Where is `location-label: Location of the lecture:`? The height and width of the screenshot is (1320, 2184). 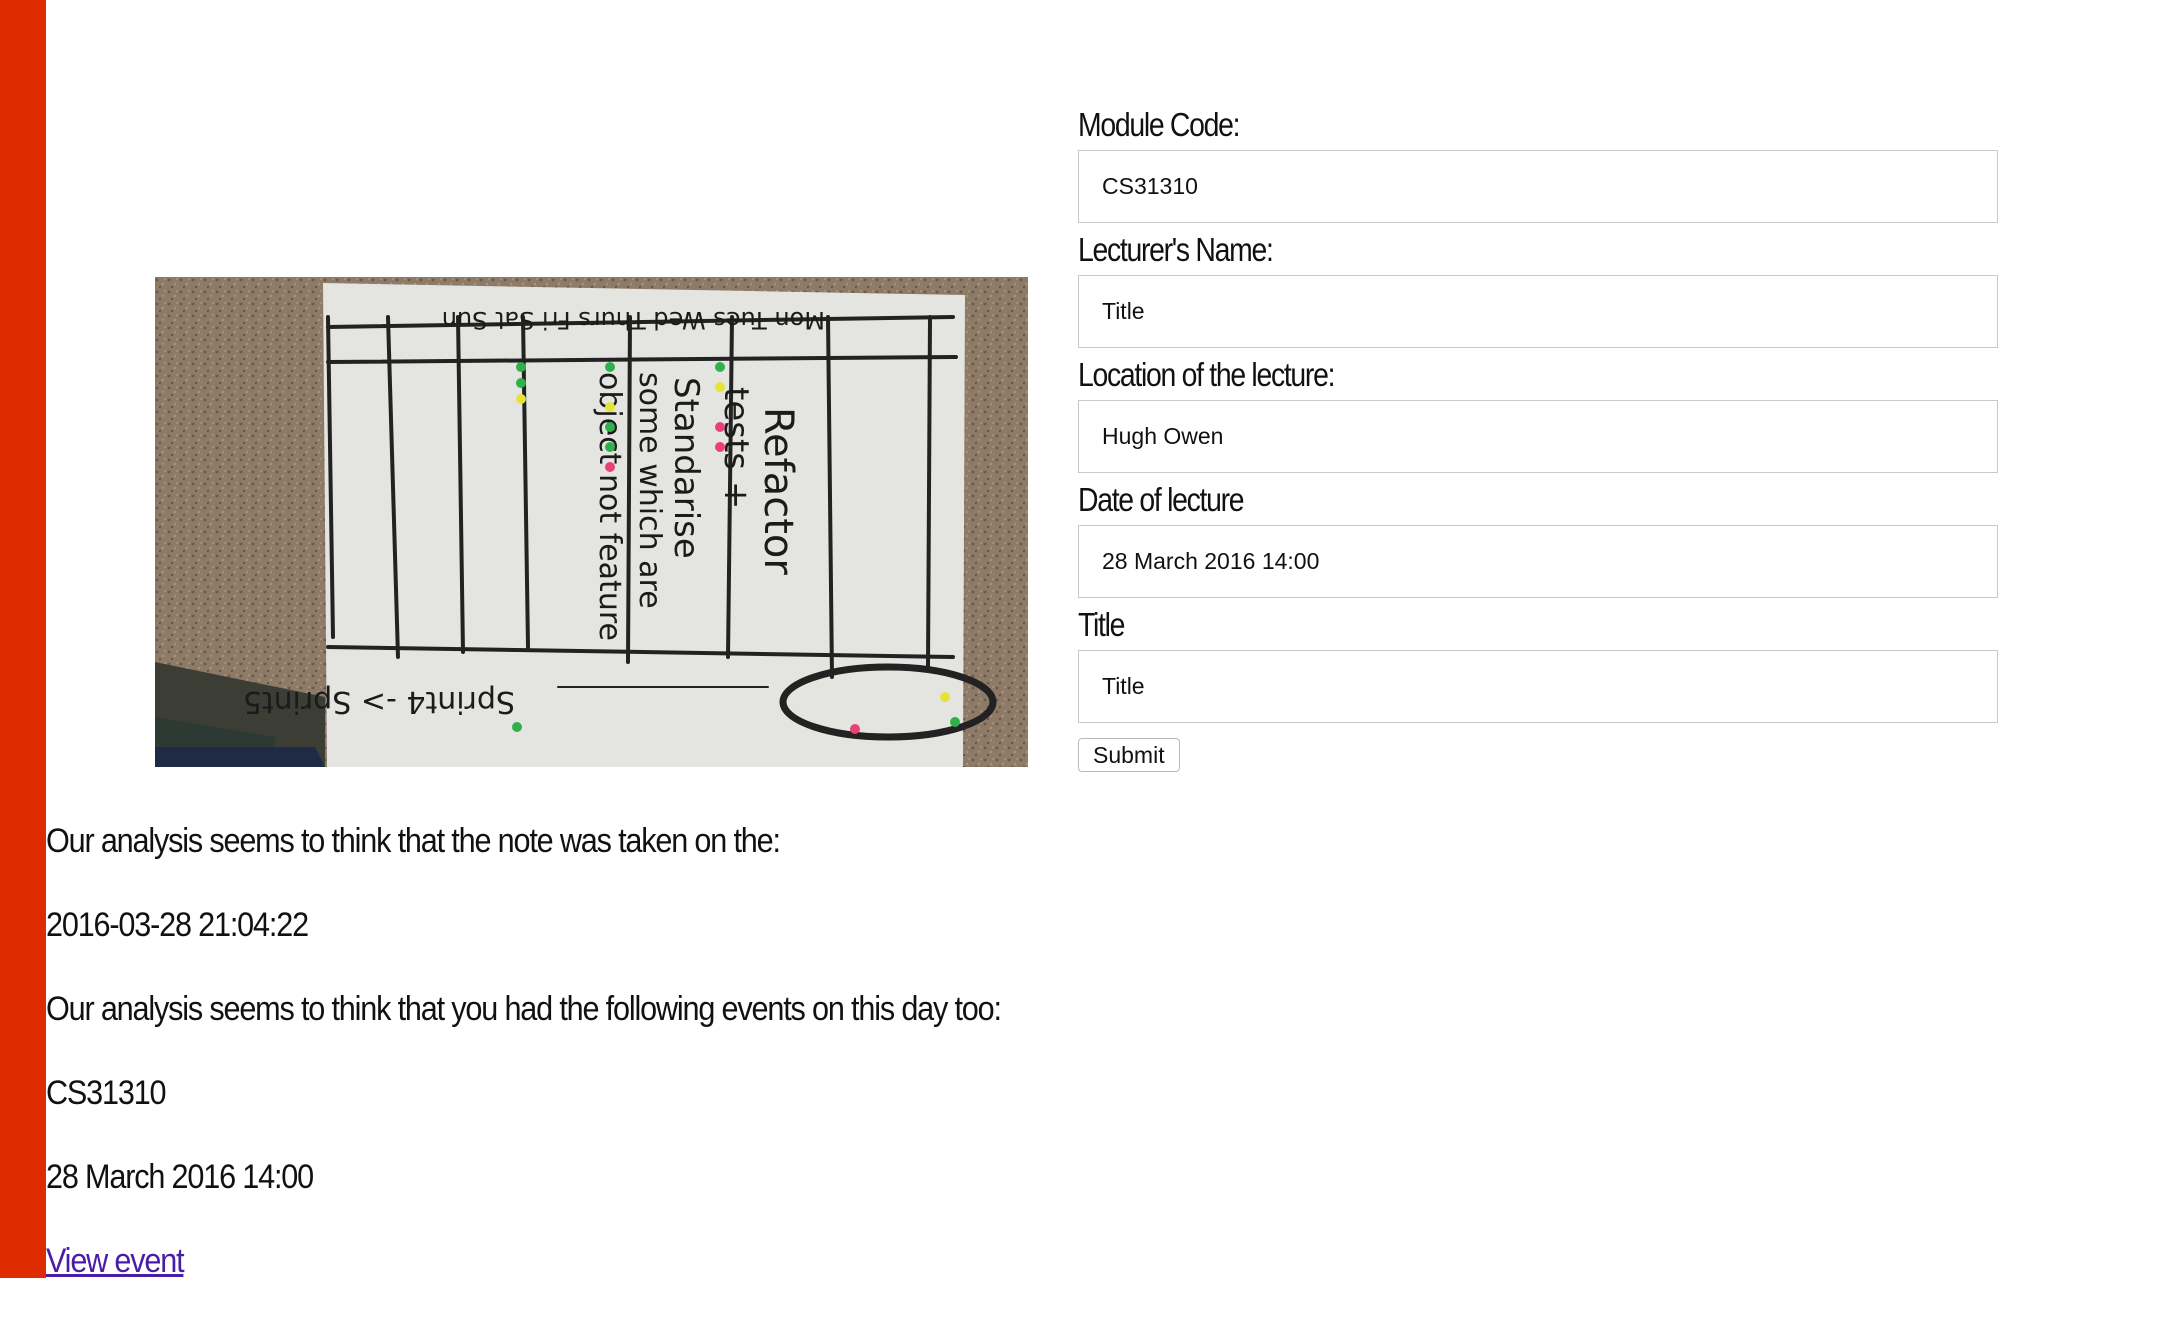
location-label: Location of the lecture: is located at coordinates (1206, 374).